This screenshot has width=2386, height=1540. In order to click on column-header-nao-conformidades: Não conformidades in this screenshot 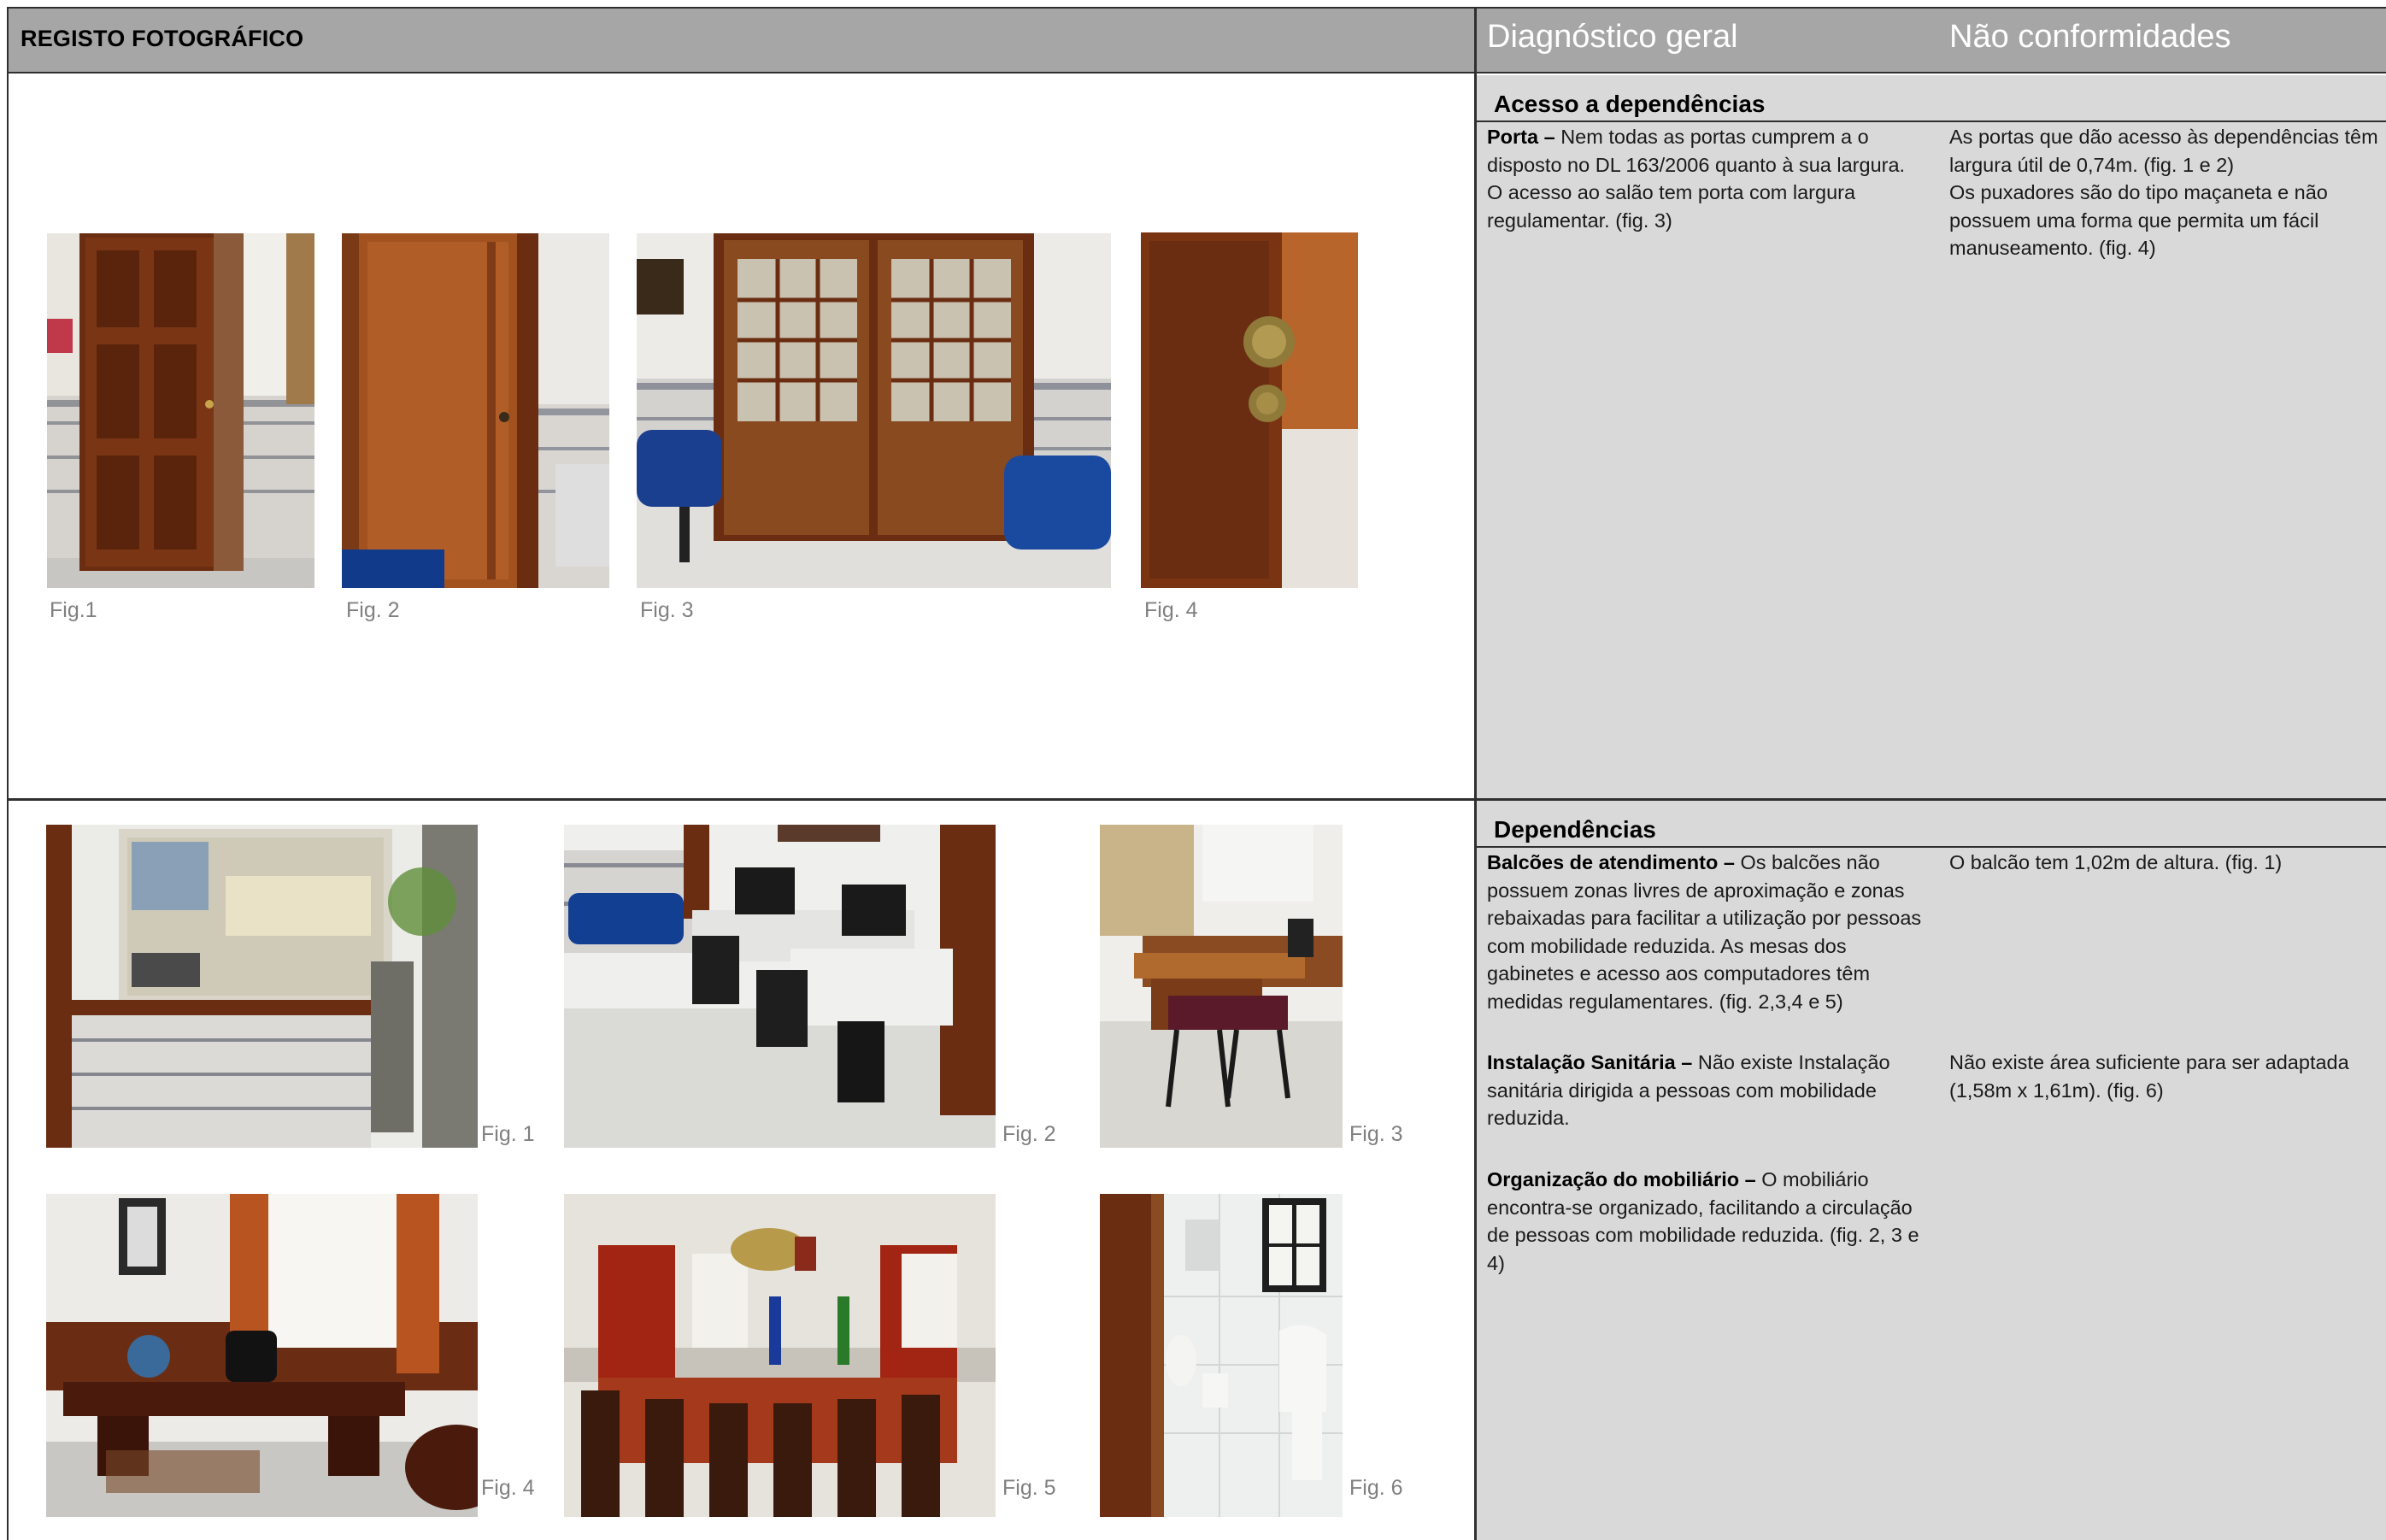, I will do `click(2090, 37)`.